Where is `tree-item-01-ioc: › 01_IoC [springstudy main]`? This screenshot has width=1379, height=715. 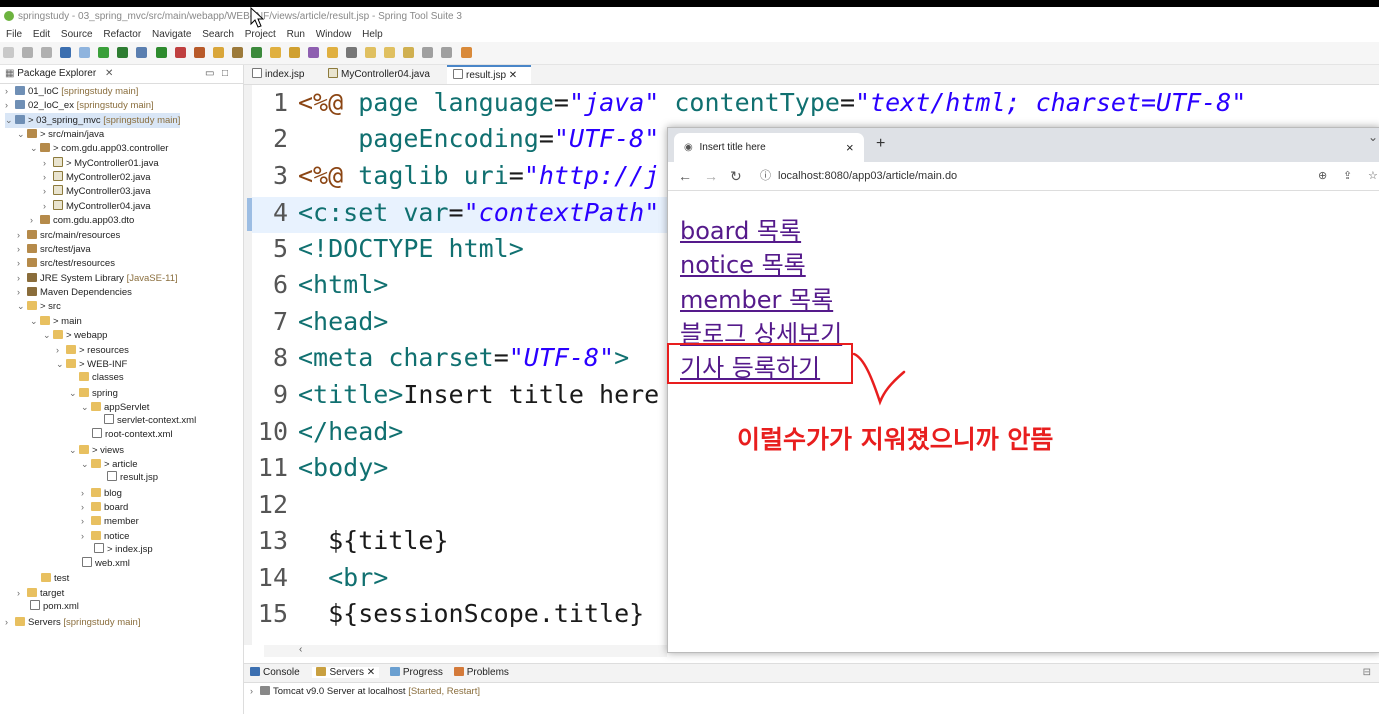
tree-item-01-ioc: › 01_IoC [springstudy main] is located at coordinates (71, 91).